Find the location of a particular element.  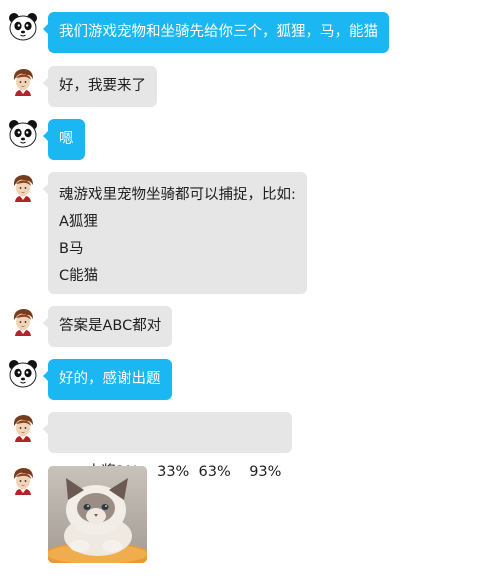

message-bubble: 中奖3% 33% 63% 93% is located at coordinates (168, 446).